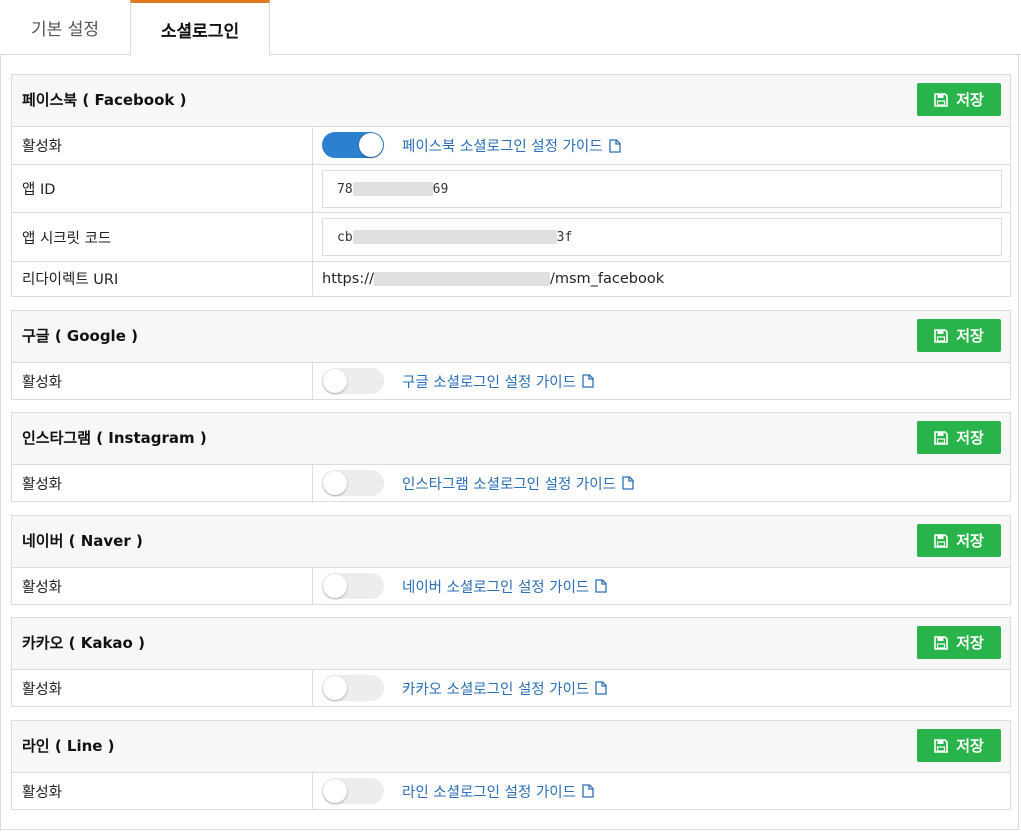 The image size is (1021, 833). I want to click on facebook-activate-row: 활성화 페이스북 소셜로그인 설정 가이드, so click(511, 146).